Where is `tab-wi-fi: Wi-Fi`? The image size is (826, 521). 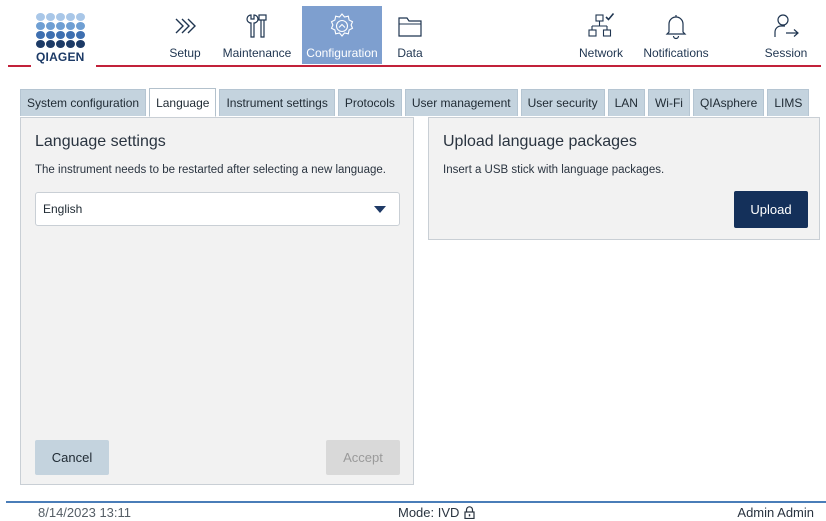 tab-wi-fi: Wi-Fi is located at coordinates (668, 102).